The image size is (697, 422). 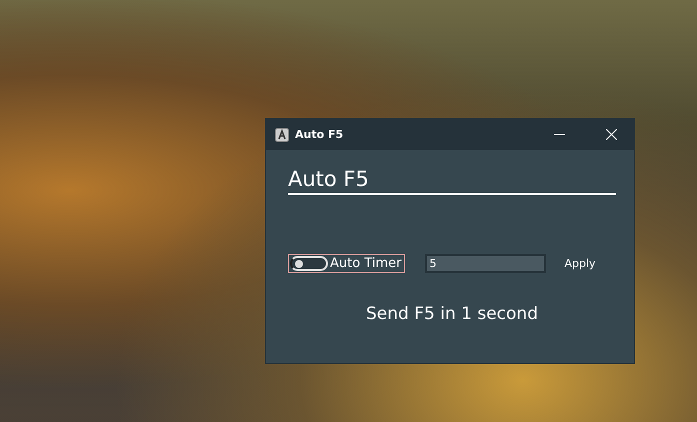 I want to click on interval-input-field: 5, so click(x=485, y=263).